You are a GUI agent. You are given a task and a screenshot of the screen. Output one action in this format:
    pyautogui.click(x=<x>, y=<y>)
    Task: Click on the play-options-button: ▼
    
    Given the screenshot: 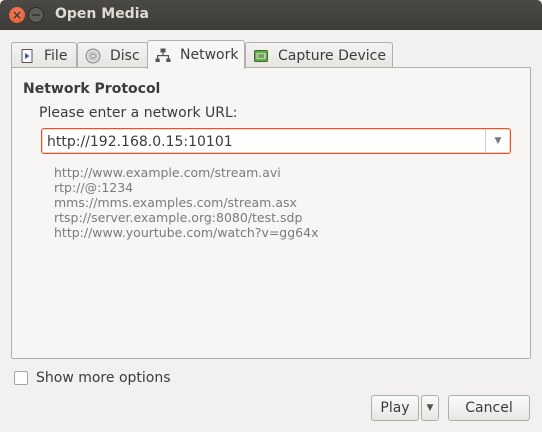 What is the action you would take?
    pyautogui.click(x=430, y=408)
    